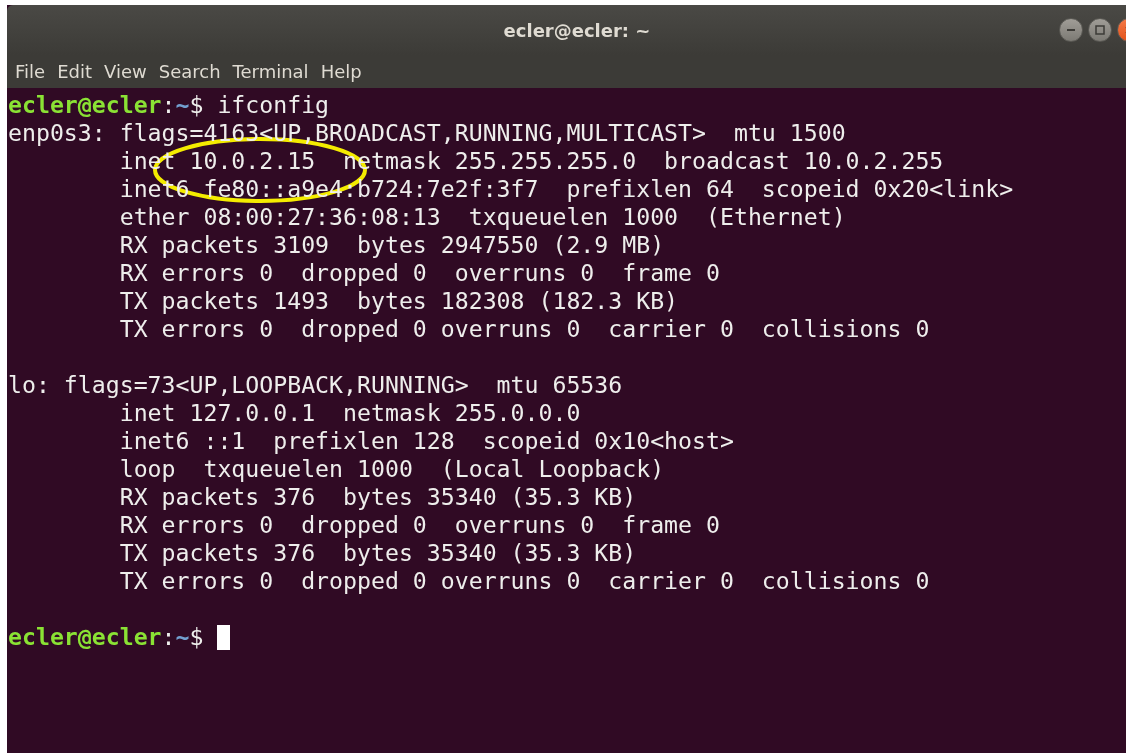 The image size is (1126, 753). What do you see at coordinates (270, 71) in the screenshot?
I see `menu-item: Terminal` at bounding box center [270, 71].